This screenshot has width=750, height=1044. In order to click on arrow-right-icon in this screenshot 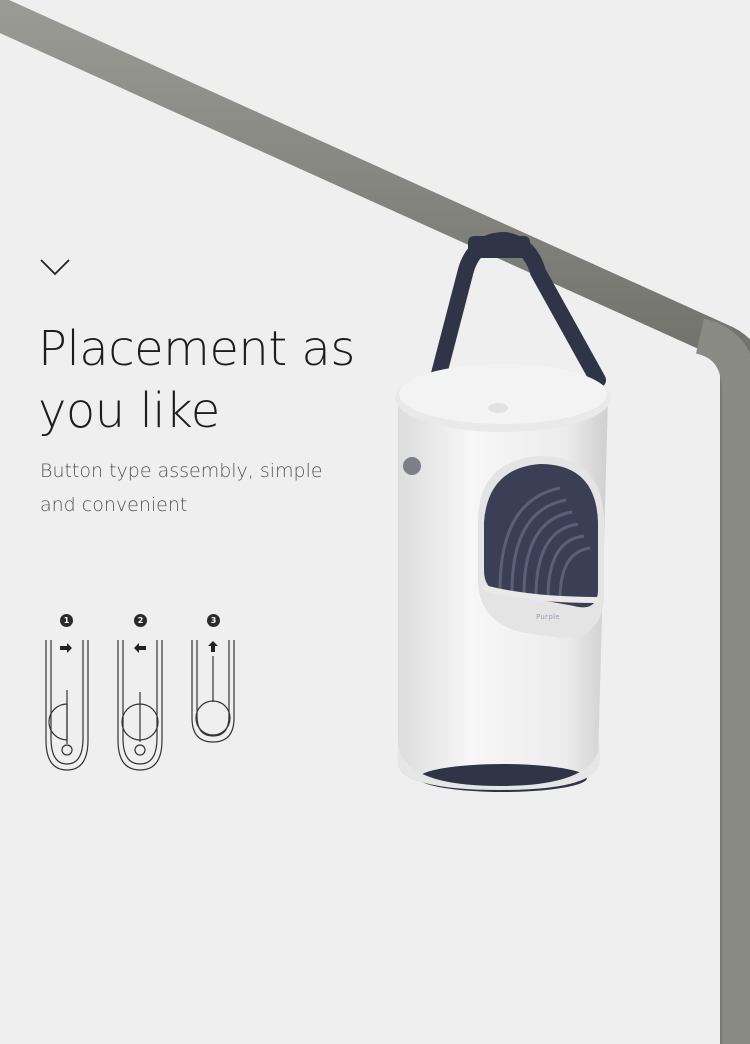, I will do `click(66, 648)`.